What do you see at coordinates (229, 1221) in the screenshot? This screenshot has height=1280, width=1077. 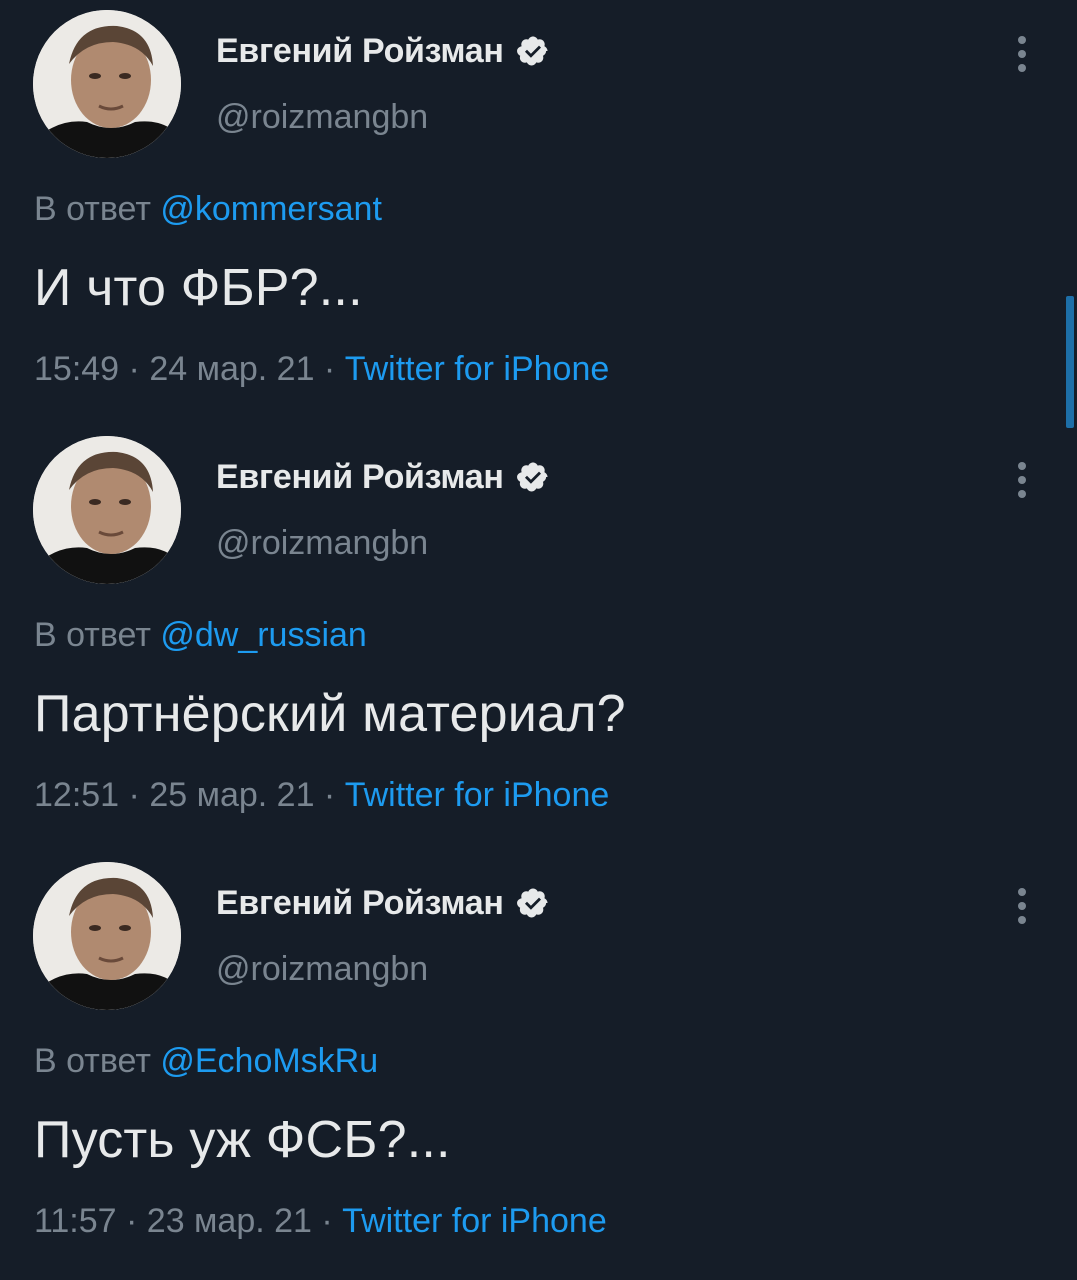 I see `tweet-date: 23 мар. 21` at bounding box center [229, 1221].